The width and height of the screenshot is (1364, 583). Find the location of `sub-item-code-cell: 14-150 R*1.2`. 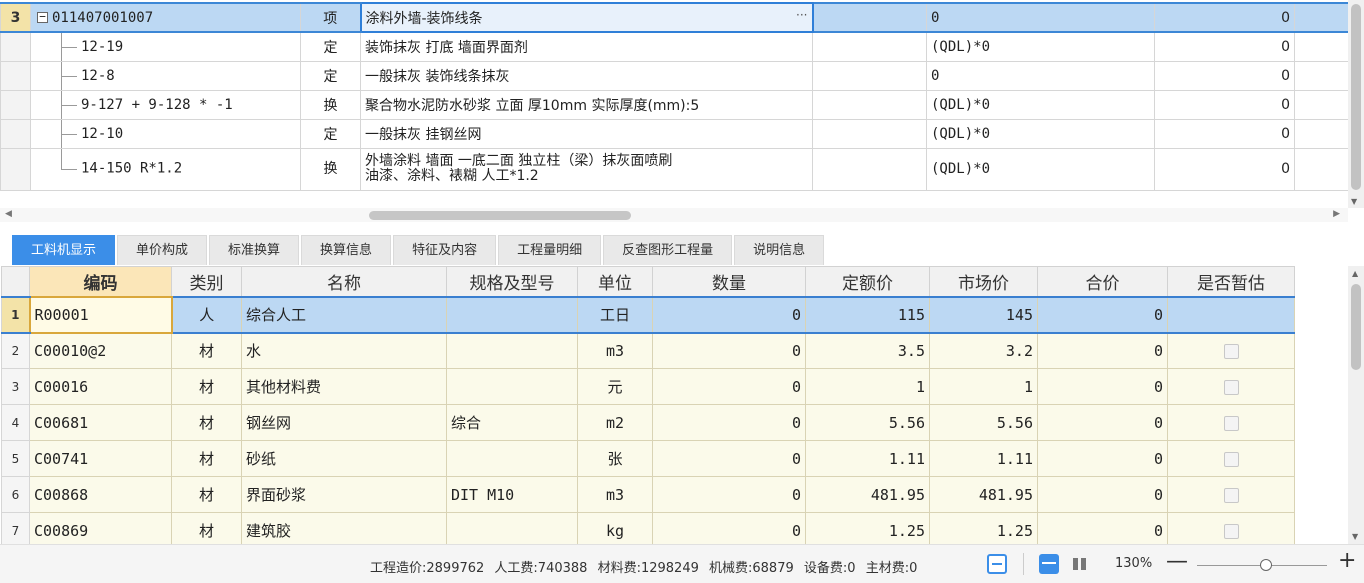

sub-item-code-cell: 14-150 R*1.2 is located at coordinates (165, 169).